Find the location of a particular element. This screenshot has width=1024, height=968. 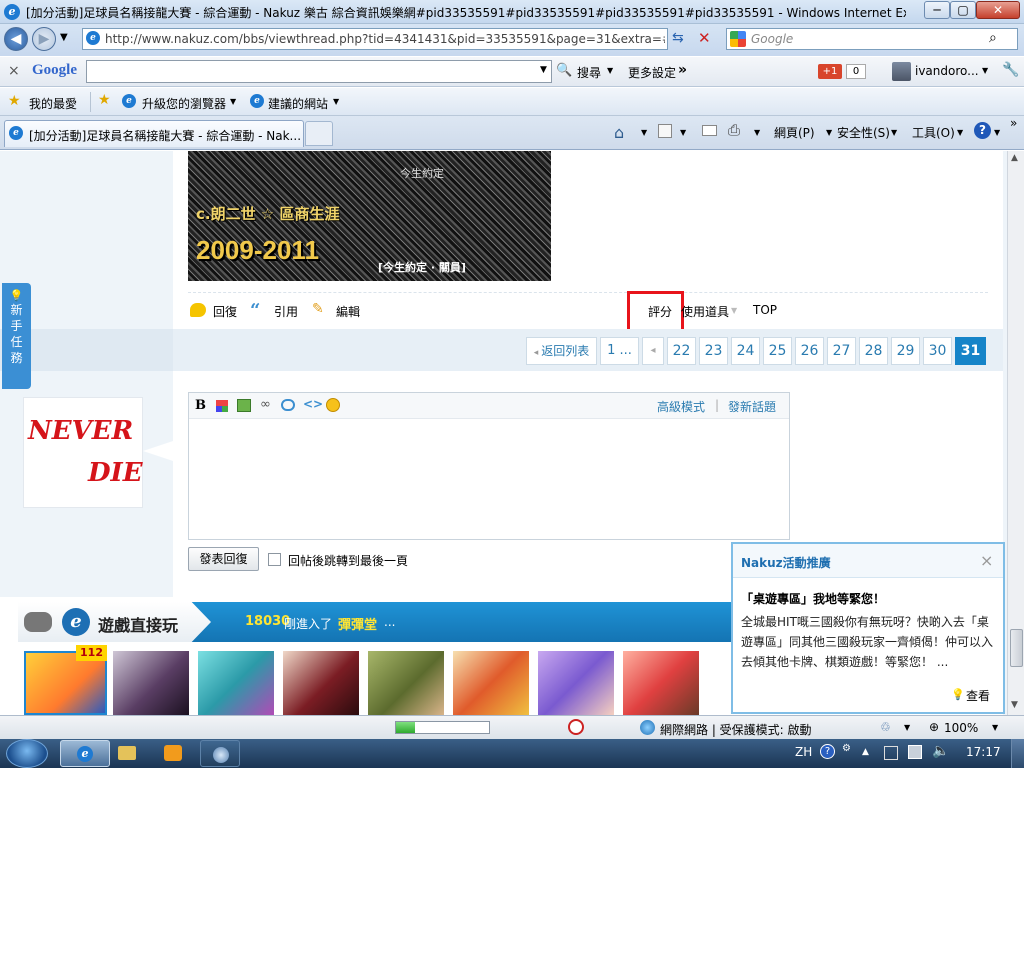

plus-one-button: +1 is located at coordinates (830, 71).